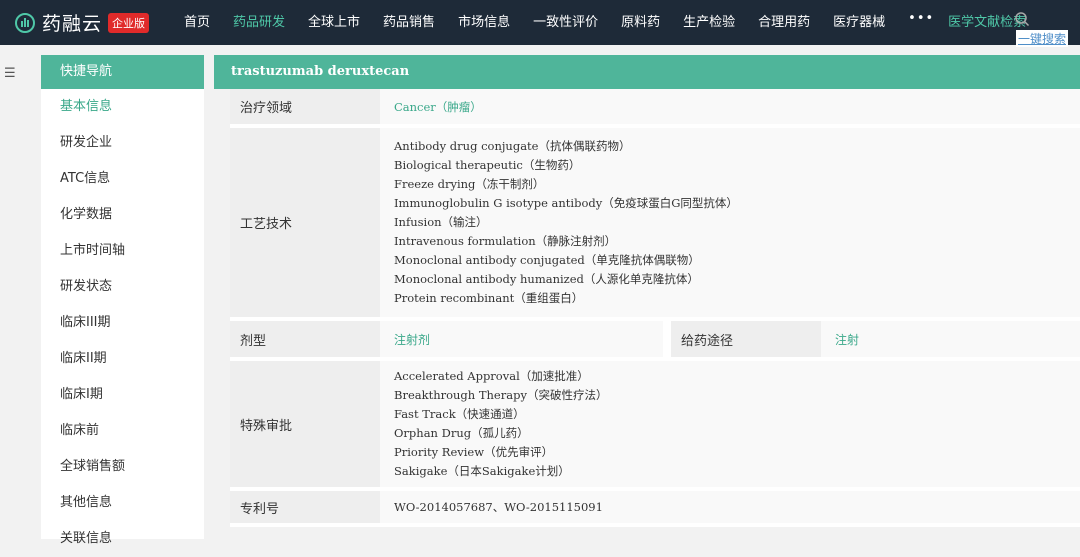 The height and width of the screenshot is (557, 1080). I want to click on technology-item: Biological therapeutic（生物药）, so click(487, 165).